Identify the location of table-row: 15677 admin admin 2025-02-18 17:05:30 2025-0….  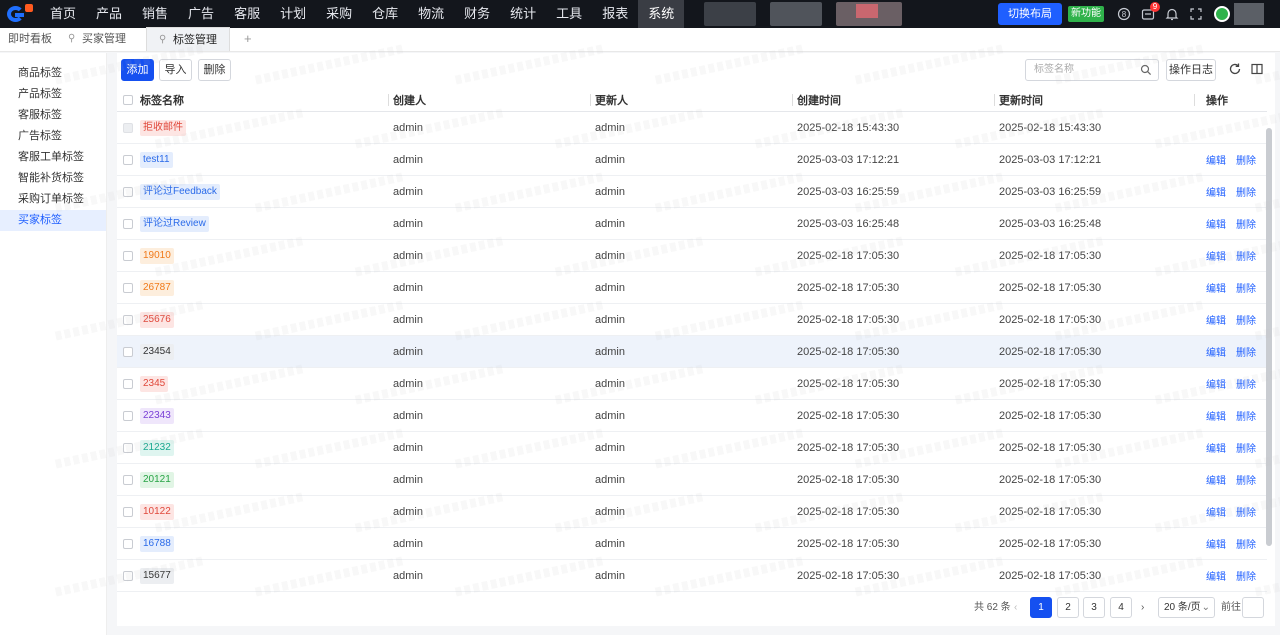
(692, 576).